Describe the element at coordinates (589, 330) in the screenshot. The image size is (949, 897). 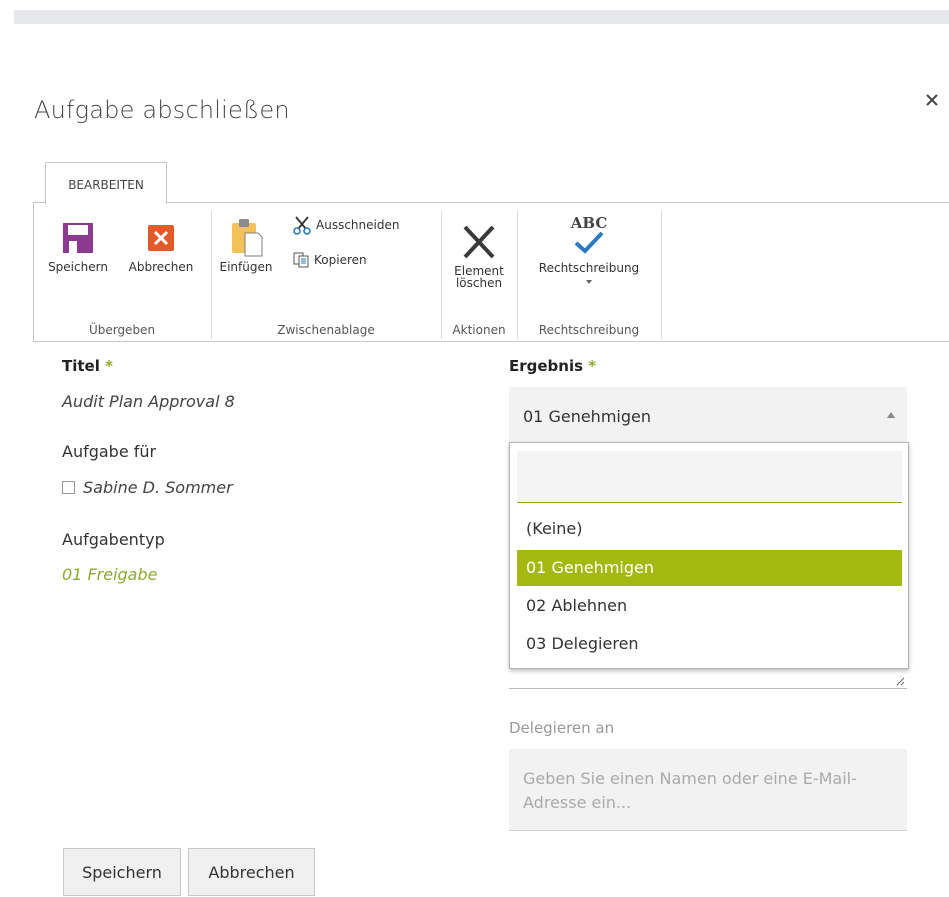
I see `group-label-spelling: Rechtschreibung` at that location.